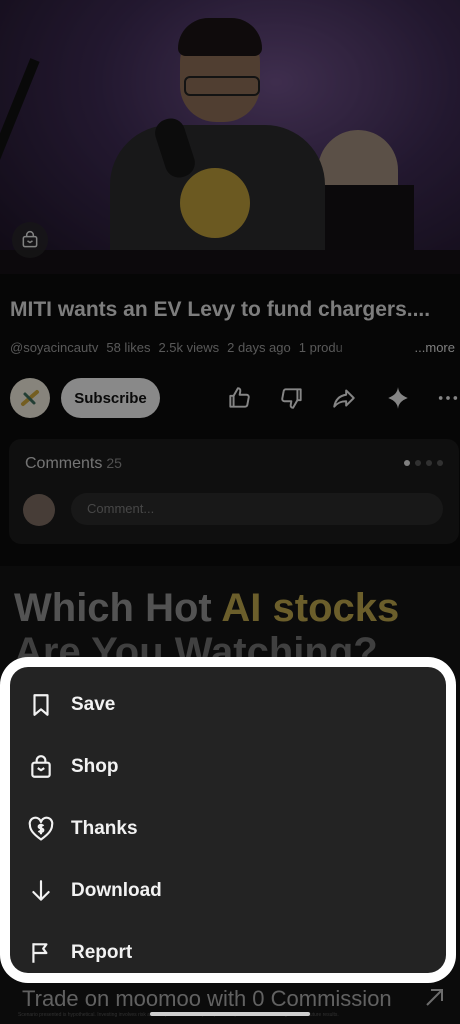 The image size is (460, 1024). I want to click on menu-item-save: Save, so click(228, 705).